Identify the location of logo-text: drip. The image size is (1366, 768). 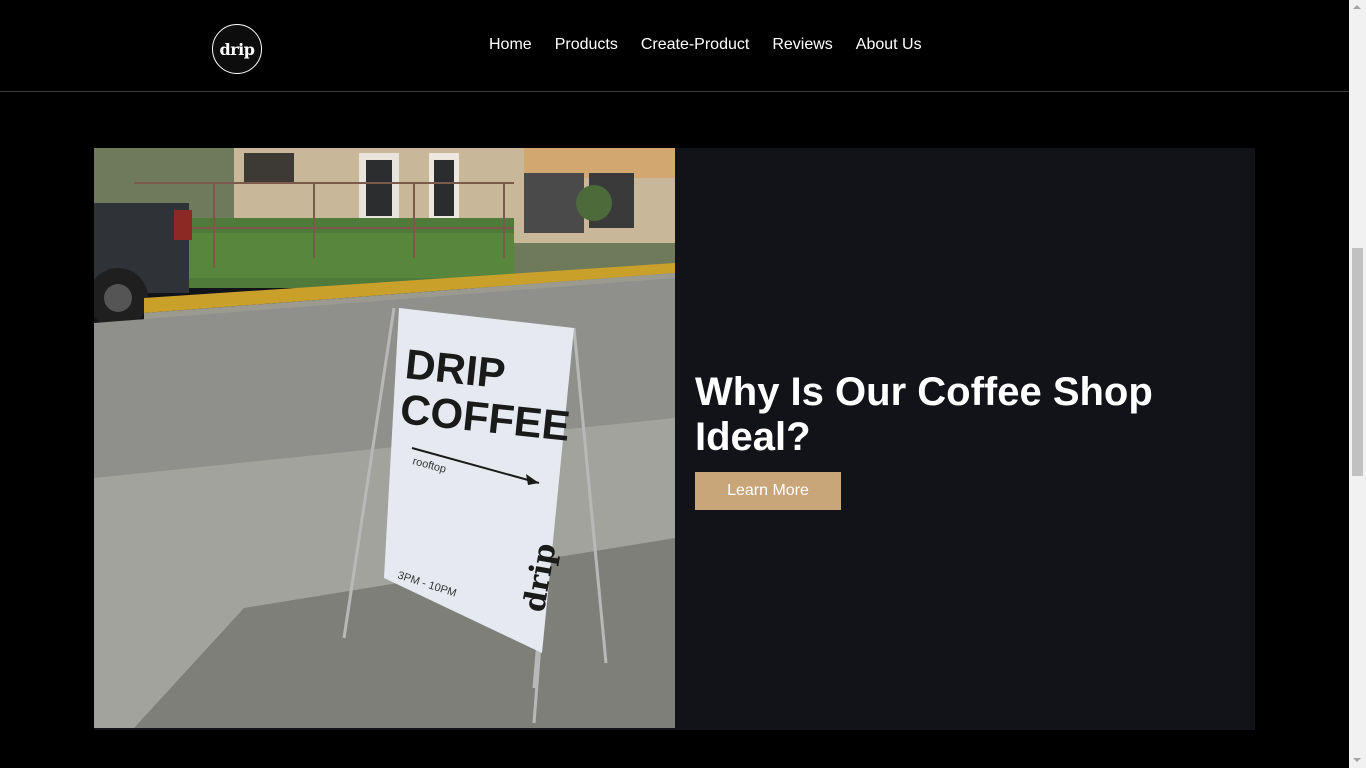
(237, 49).